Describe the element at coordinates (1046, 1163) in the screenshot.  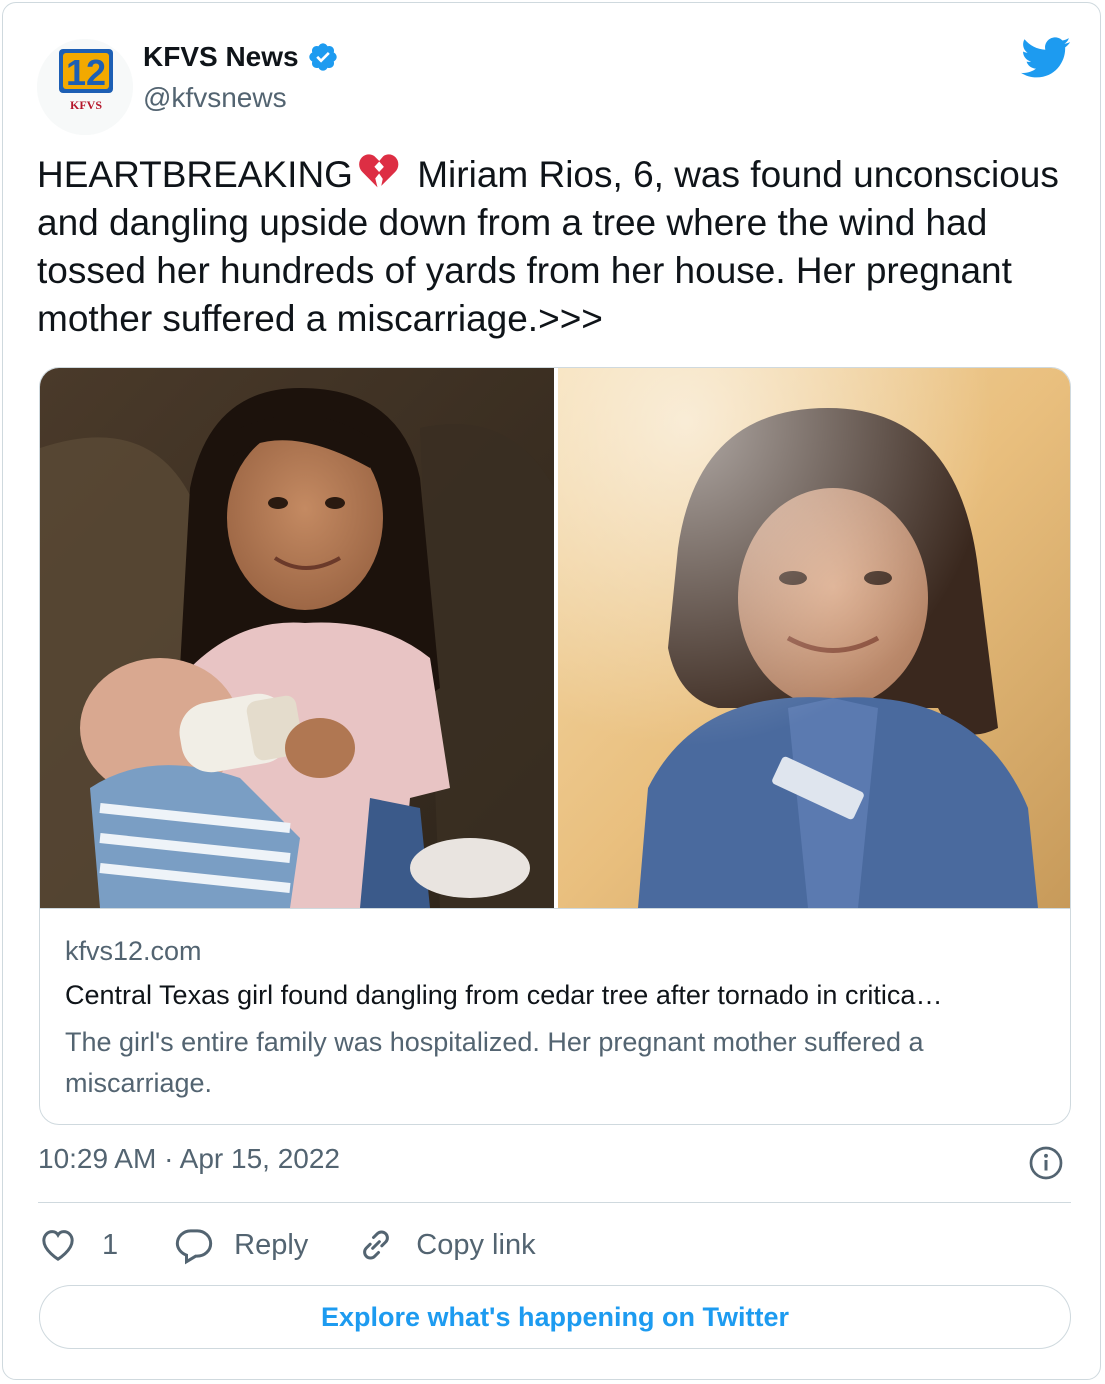
I see `info-icon` at that location.